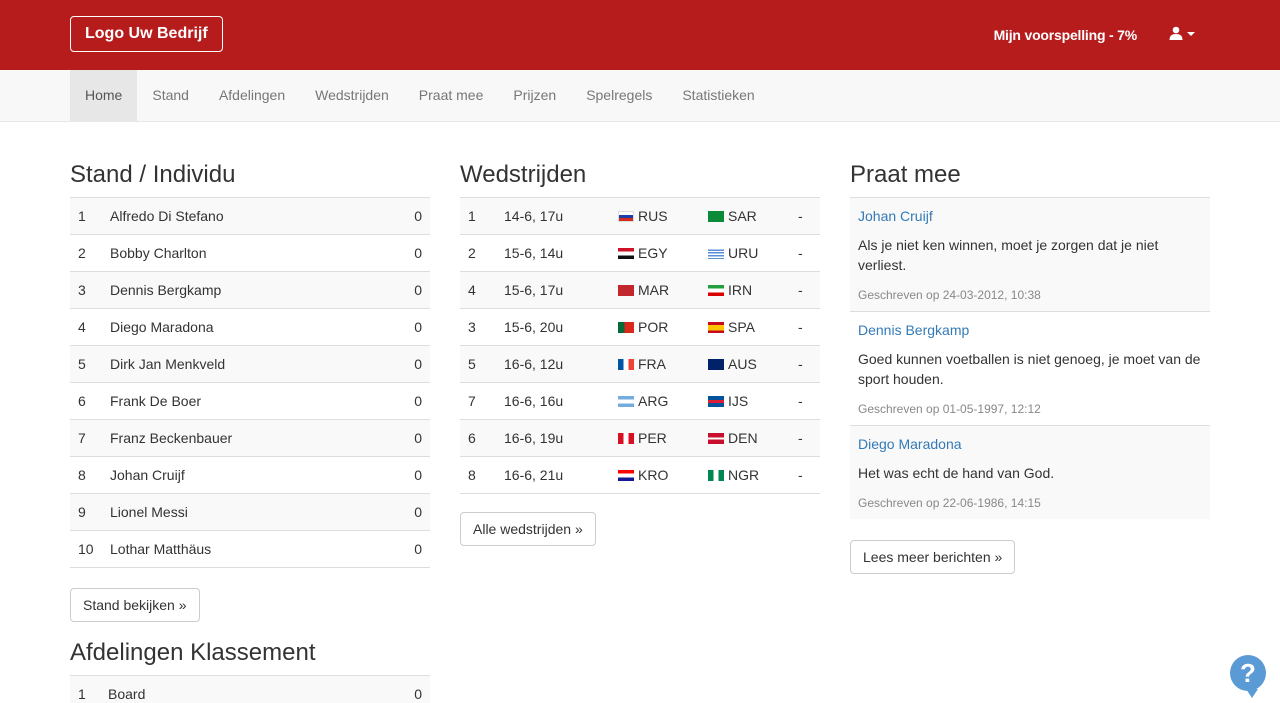 This screenshot has width=1280, height=703. What do you see at coordinates (742, 364) in the screenshot?
I see `away-team-code: AUS` at bounding box center [742, 364].